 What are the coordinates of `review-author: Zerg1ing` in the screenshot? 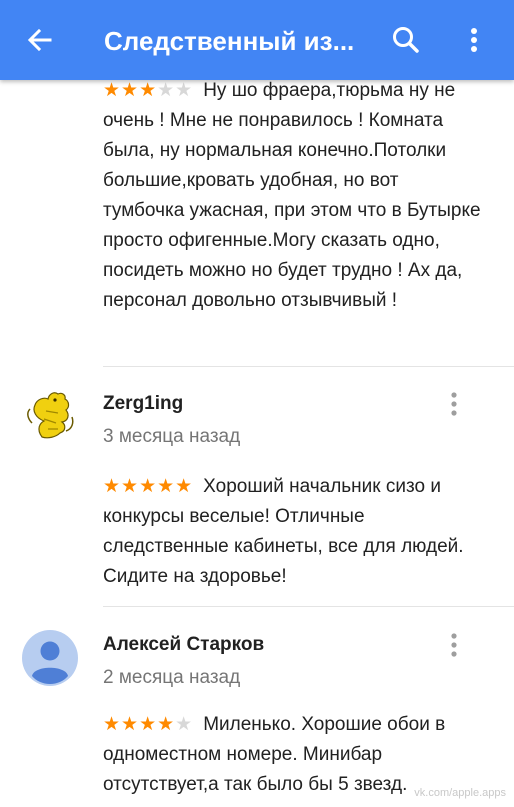 It's located at (143, 404).